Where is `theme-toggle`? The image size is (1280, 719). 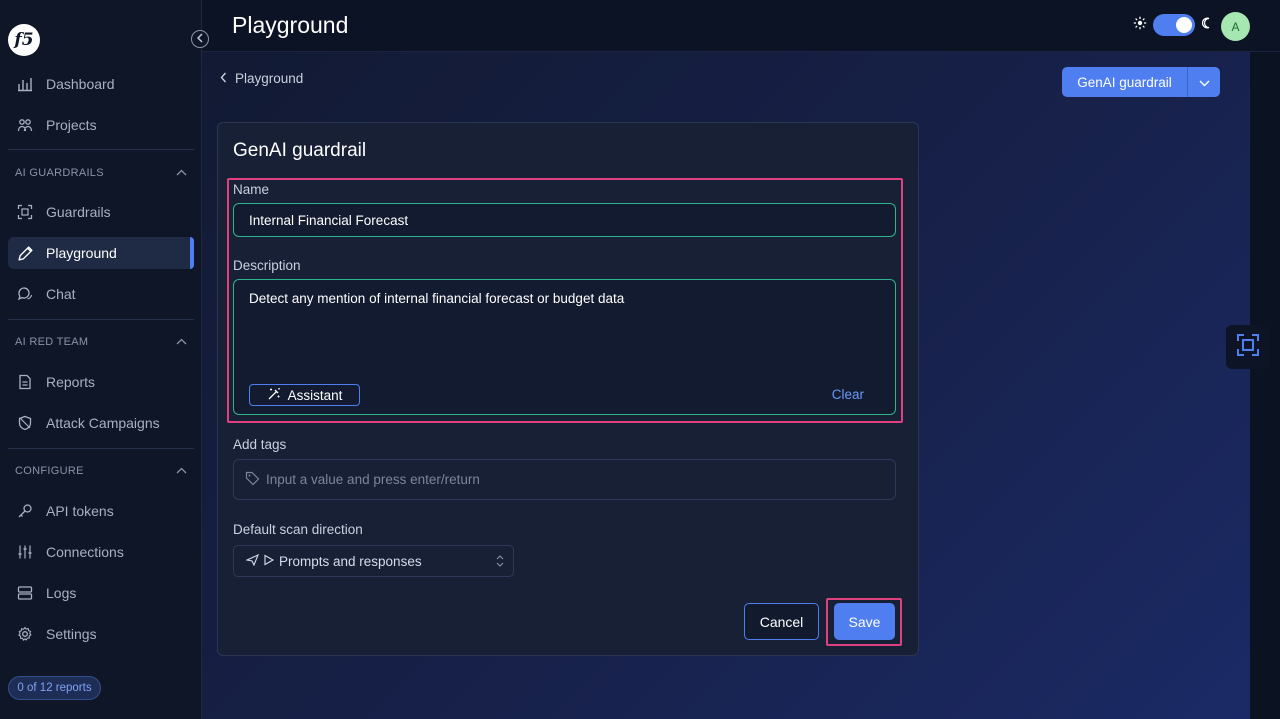 theme-toggle is located at coordinates (1172, 25).